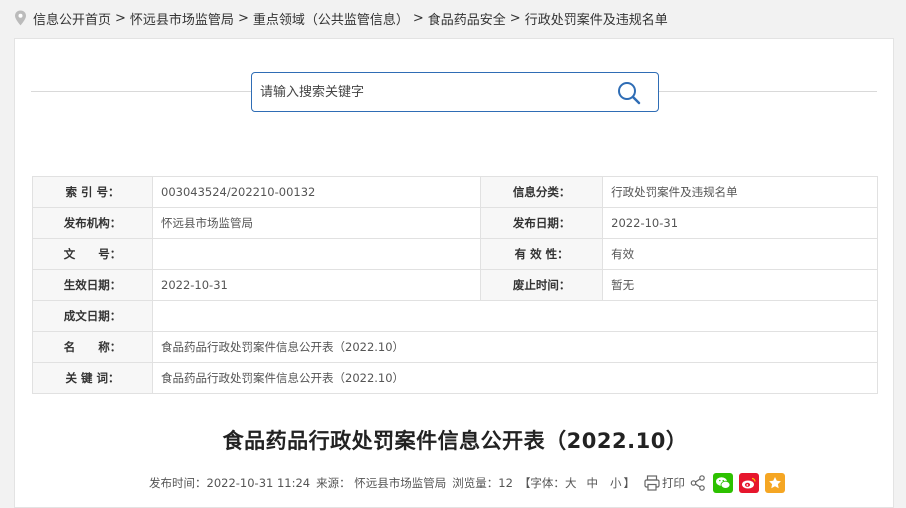 The image size is (906, 508). Describe the element at coordinates (92, 192) in the screenshot. I see `index-label: 索 引 号：` at that location.